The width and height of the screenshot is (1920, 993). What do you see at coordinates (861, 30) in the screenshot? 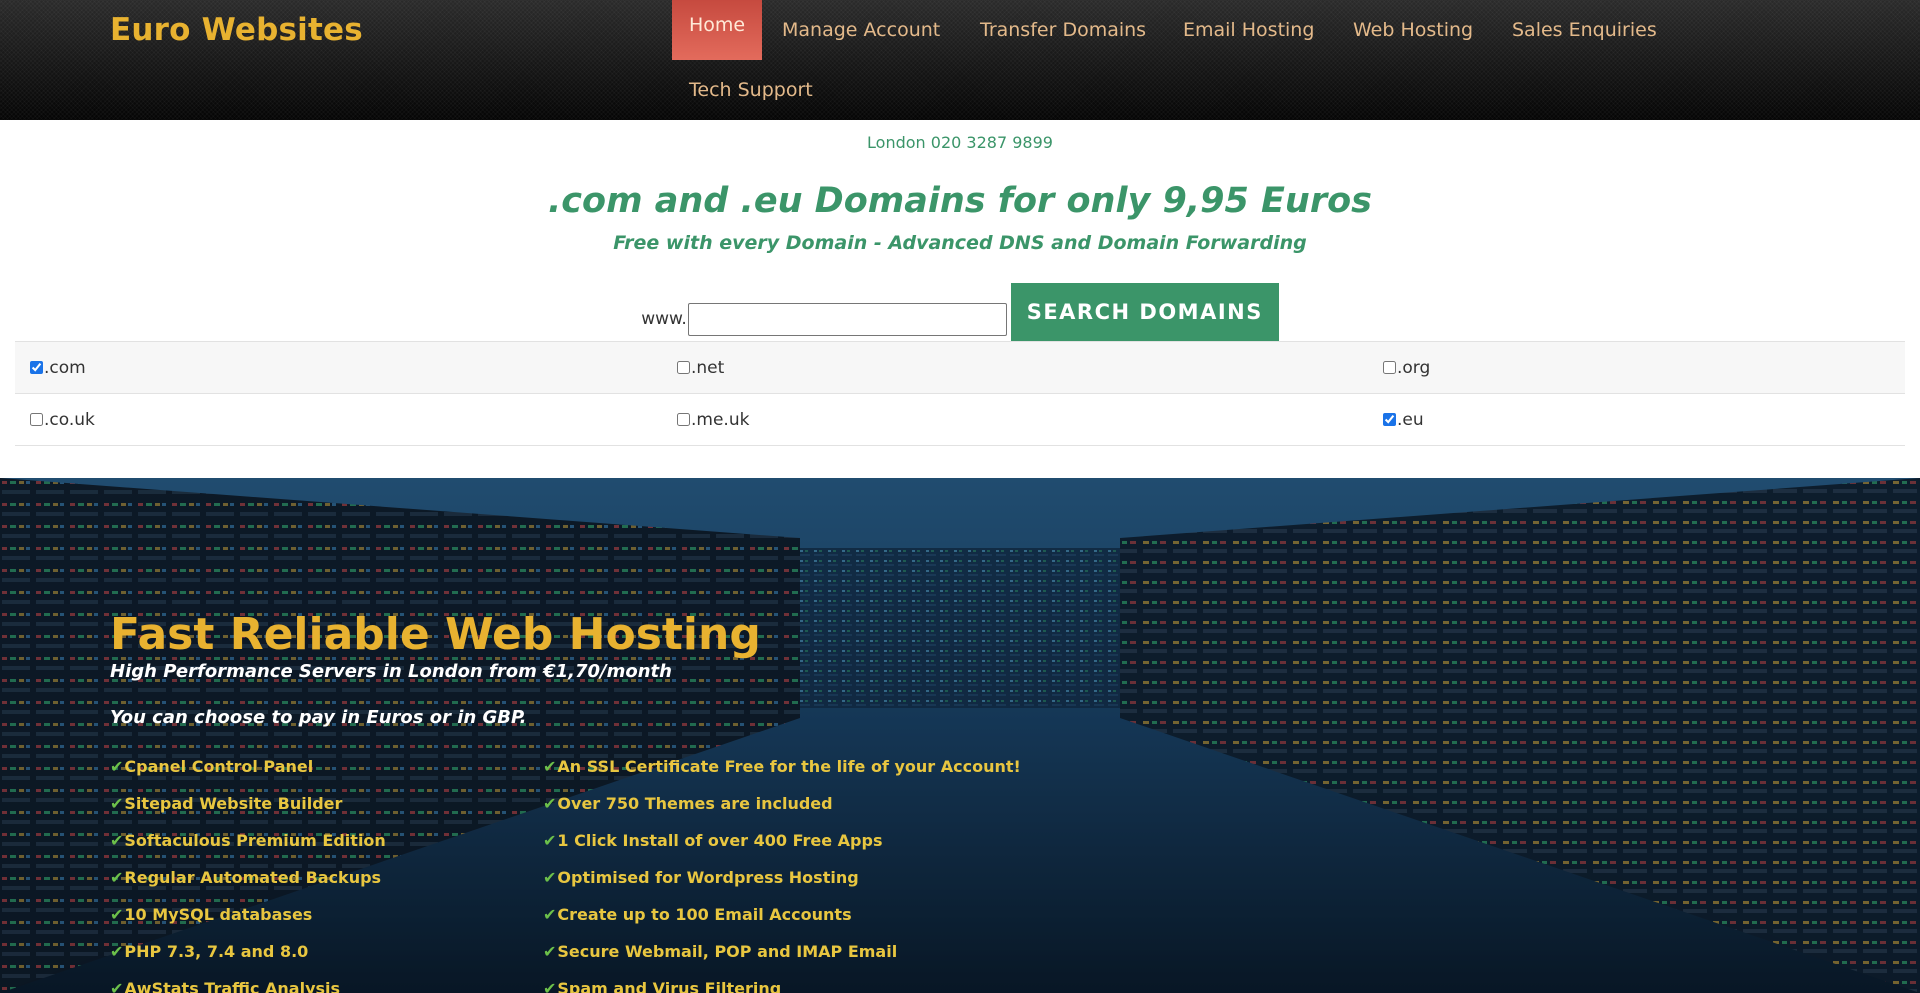
I see `nav-manage-account: Manage Account` at bounding box center [861, 30].